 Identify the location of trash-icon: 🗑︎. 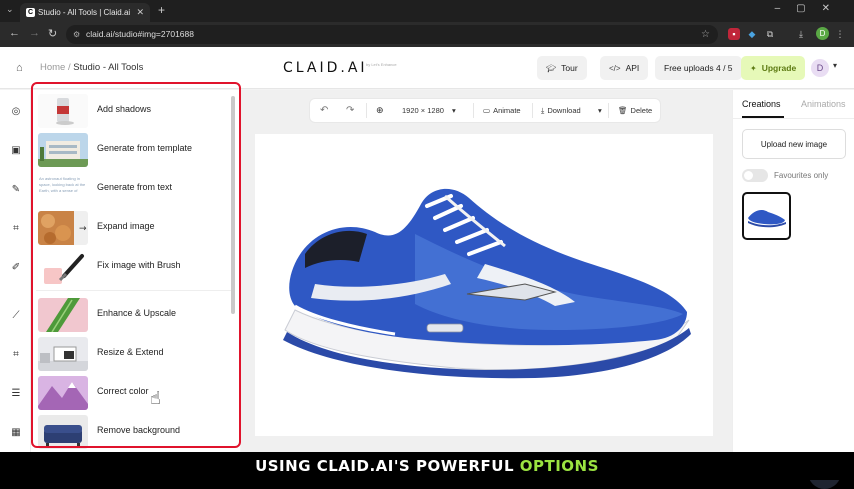
(623, 110).